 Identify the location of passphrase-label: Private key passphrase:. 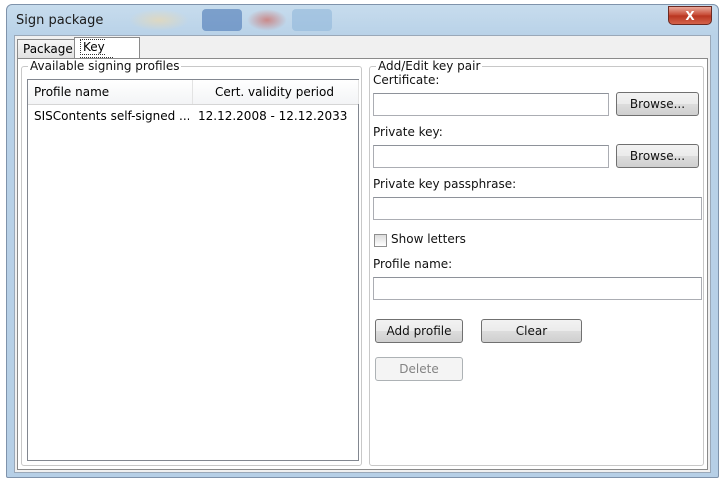
(445, 184).